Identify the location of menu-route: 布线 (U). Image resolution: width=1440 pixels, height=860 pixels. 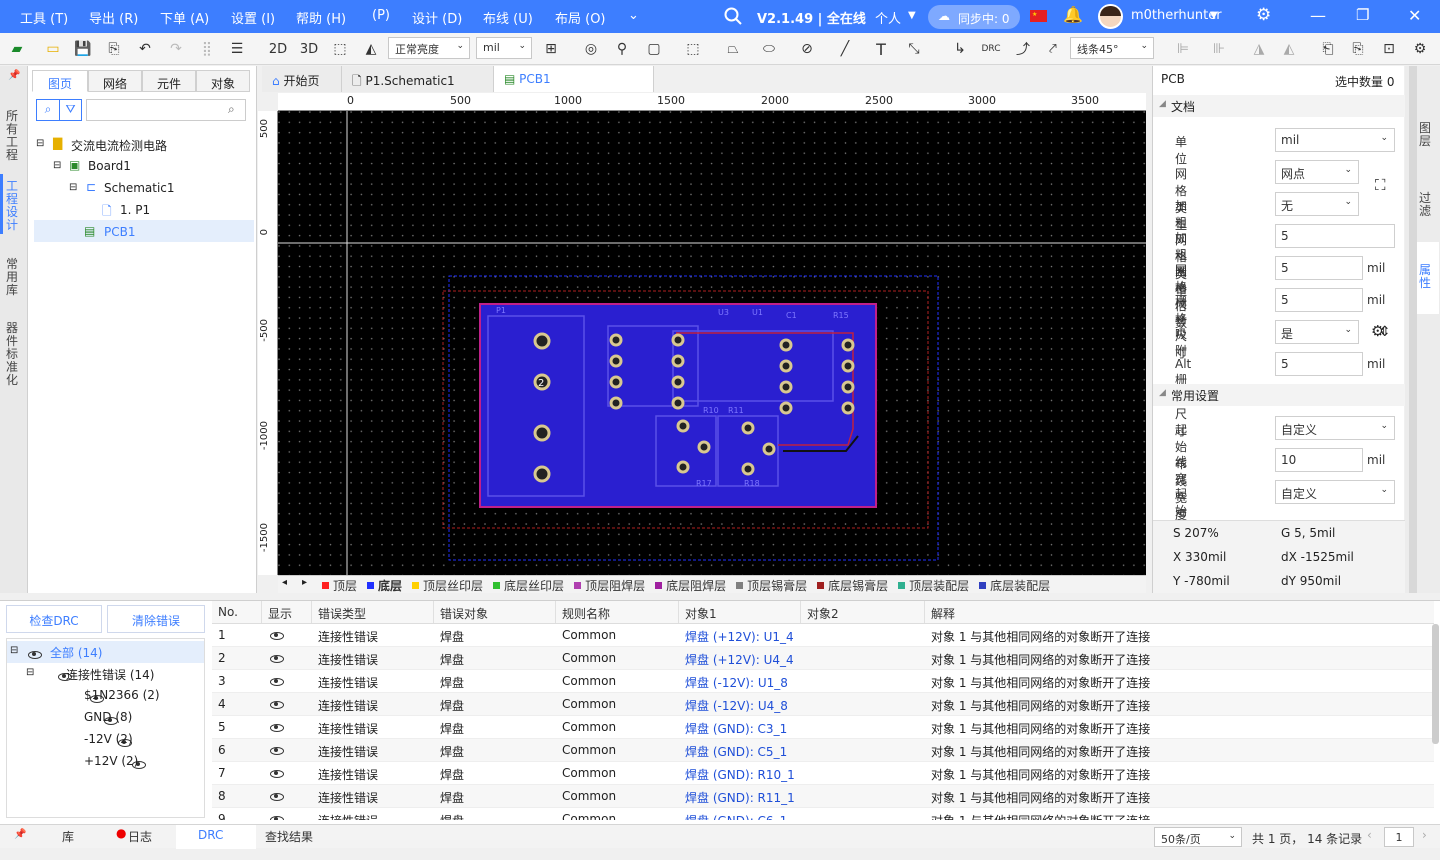
(508, 17).